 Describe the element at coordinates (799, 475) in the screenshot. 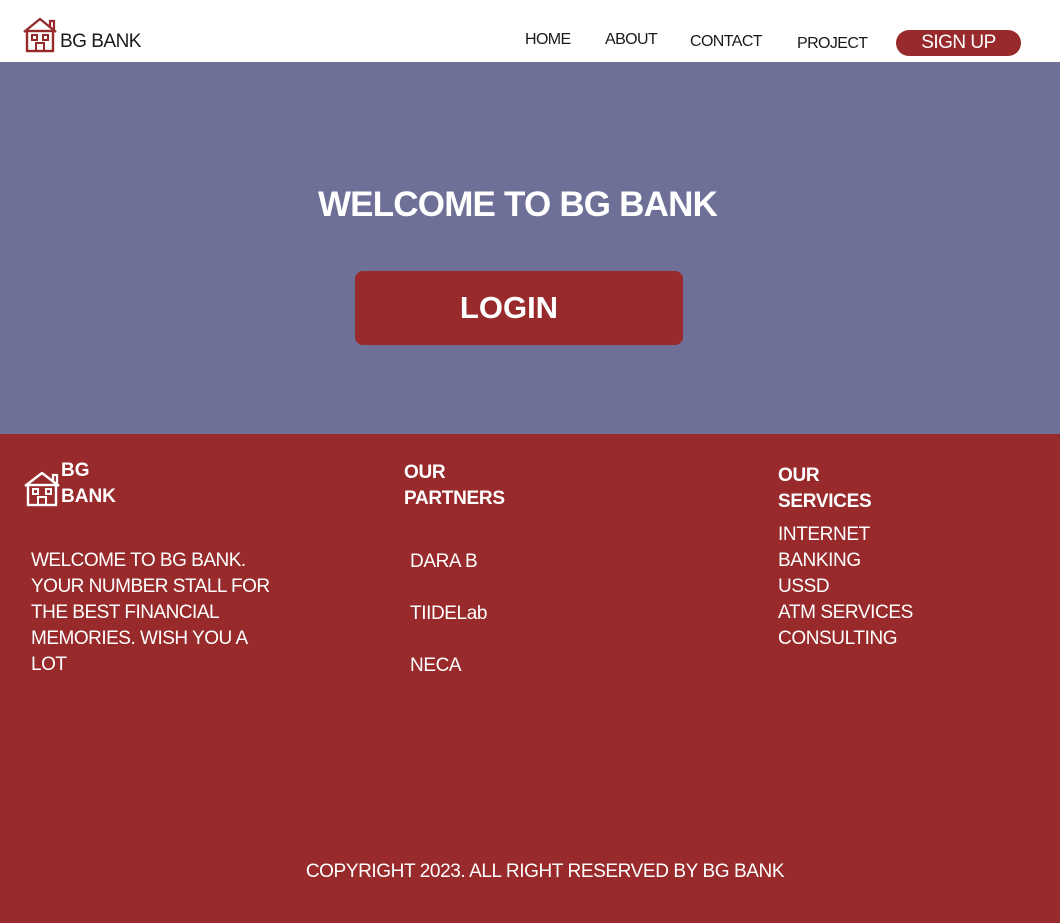

I see `services-heading-line1: OUR` at that location.